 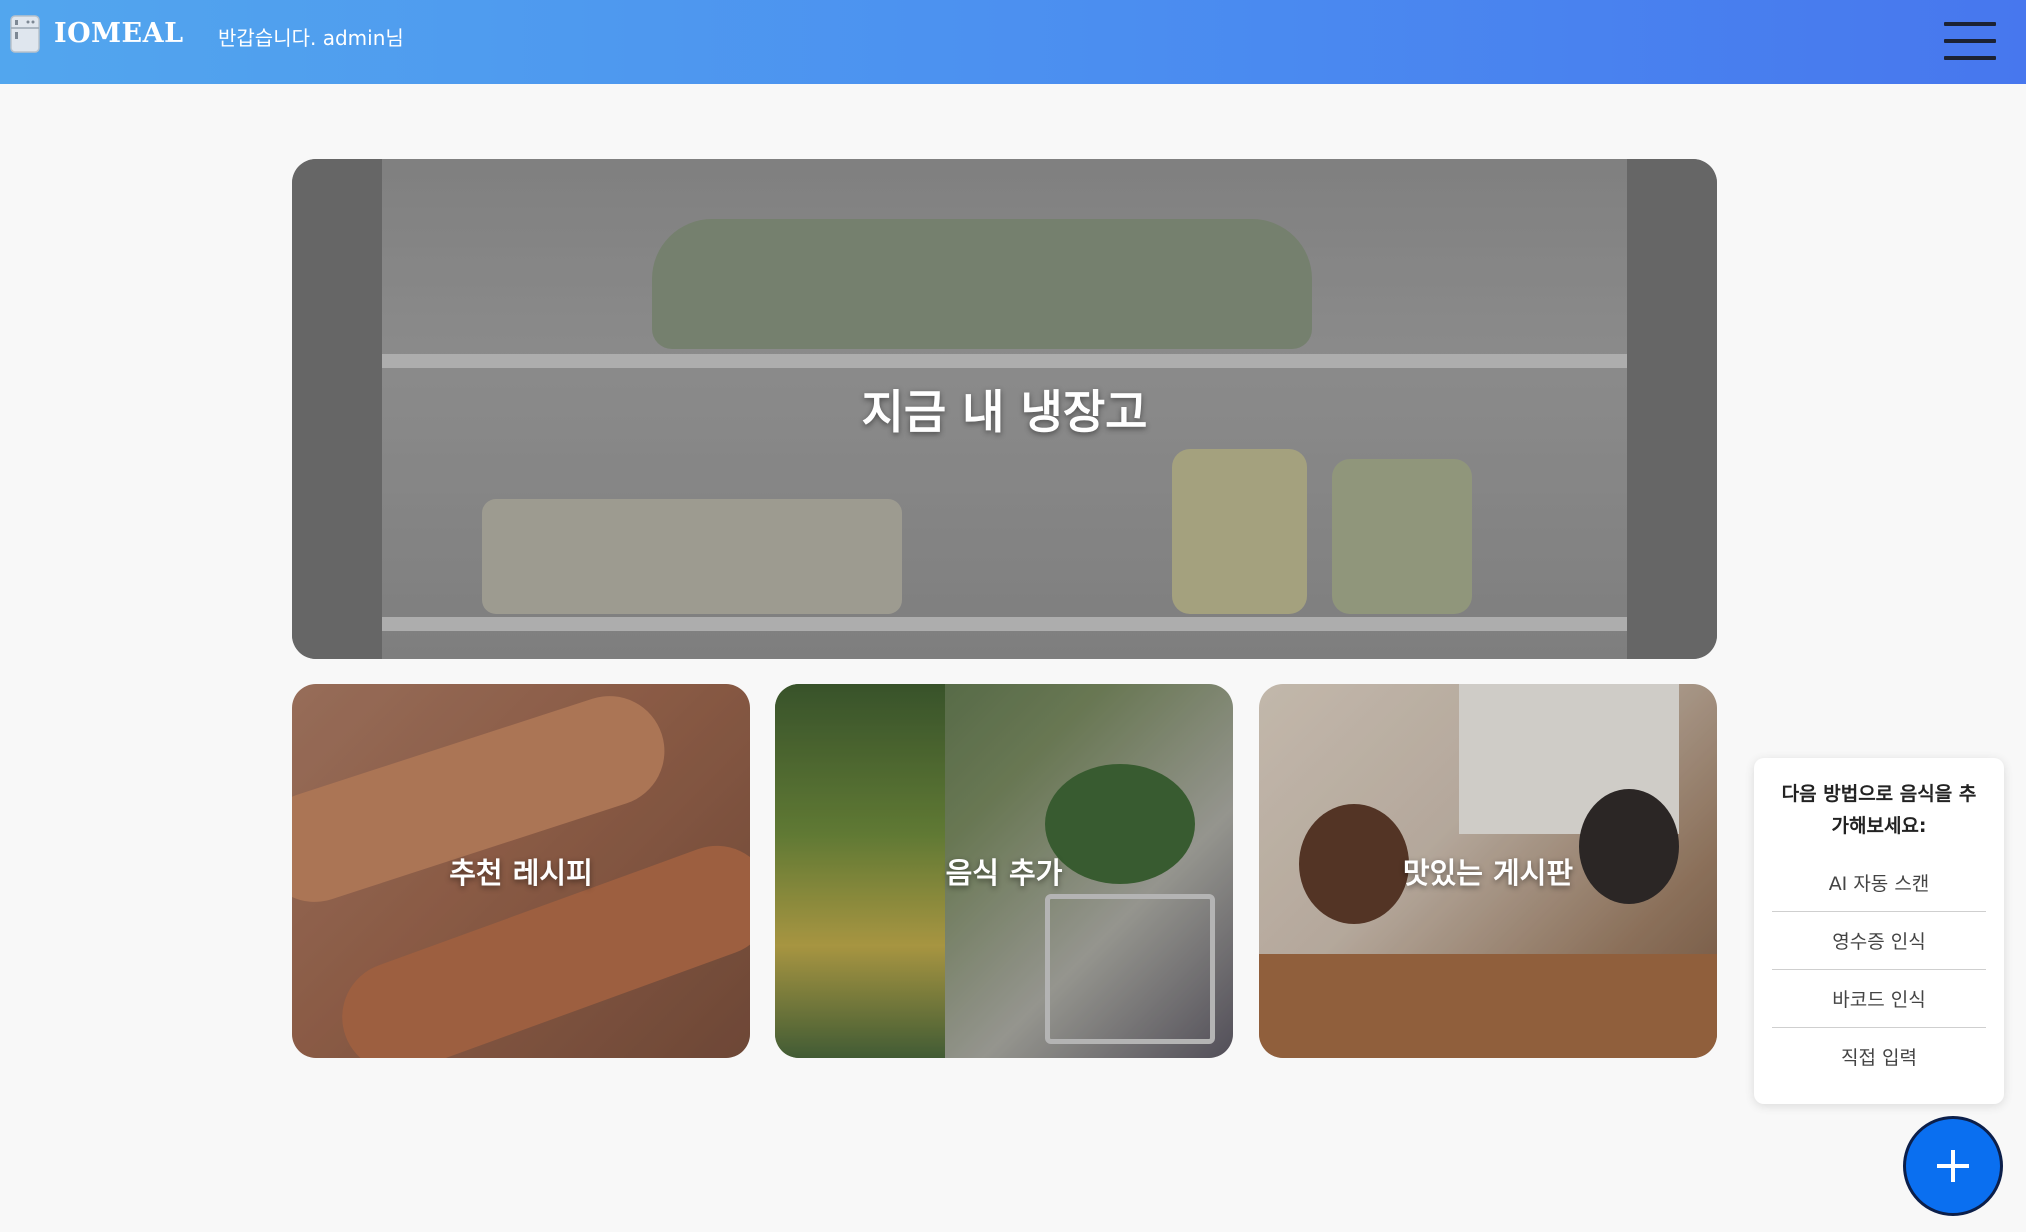 What do you see at coordinates (1879, 942) in the screenshot?
I see `receipt-scan-option: 영수증 인식` at bounding box center [1879, 942].